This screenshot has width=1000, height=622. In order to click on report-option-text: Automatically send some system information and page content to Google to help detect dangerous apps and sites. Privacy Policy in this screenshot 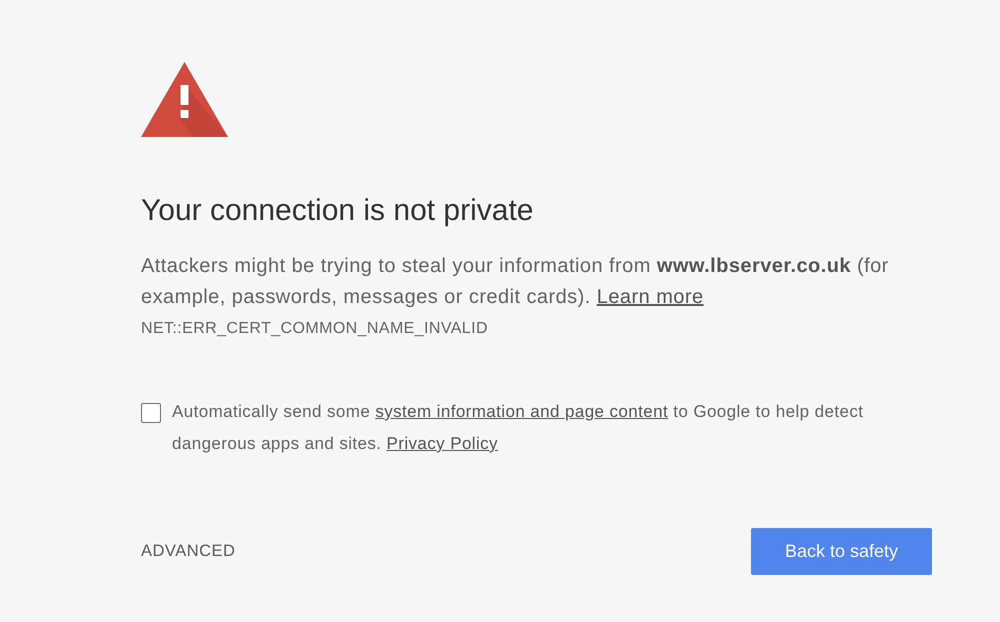, I will do `click(518, 428)`.